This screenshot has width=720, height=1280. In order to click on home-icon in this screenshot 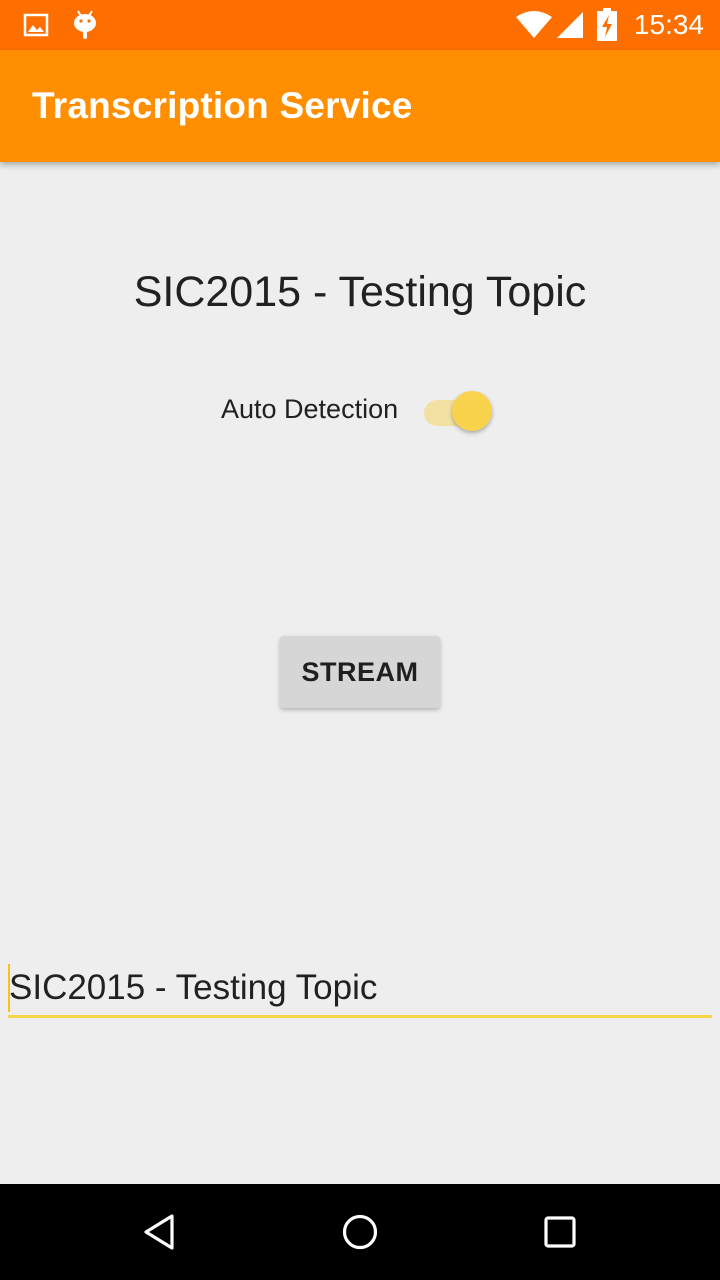, I will do `click(360, 1232)`.